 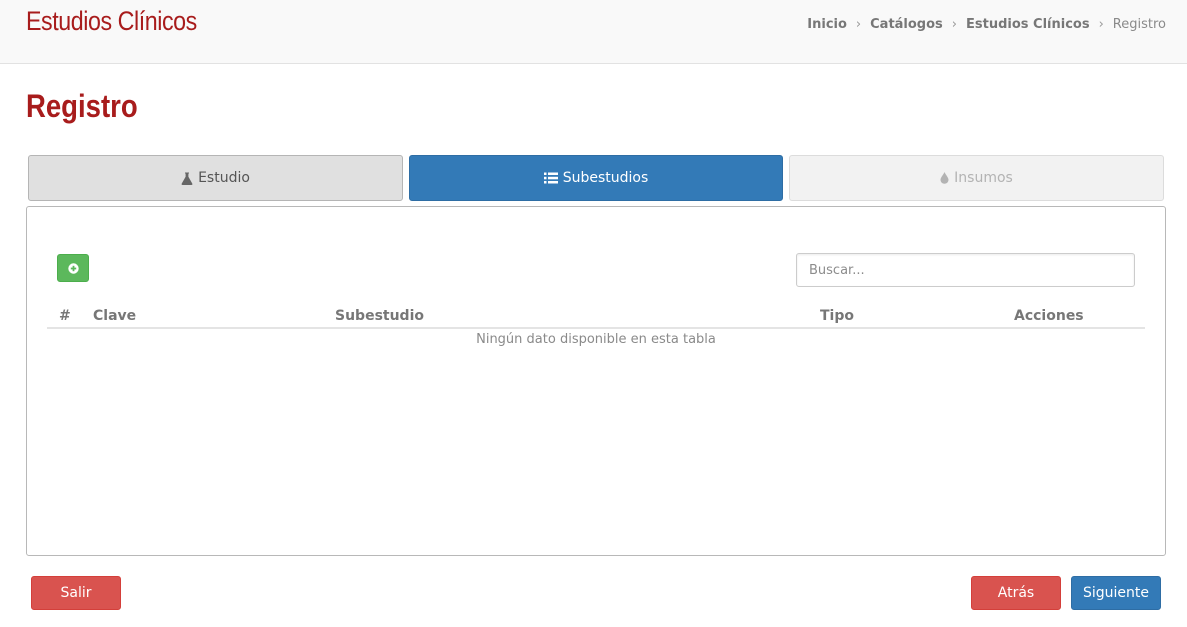 What do you see at coordinates (944, 178) in the screenshot?
I see `drop-icon` at bounding box center [944, 178].